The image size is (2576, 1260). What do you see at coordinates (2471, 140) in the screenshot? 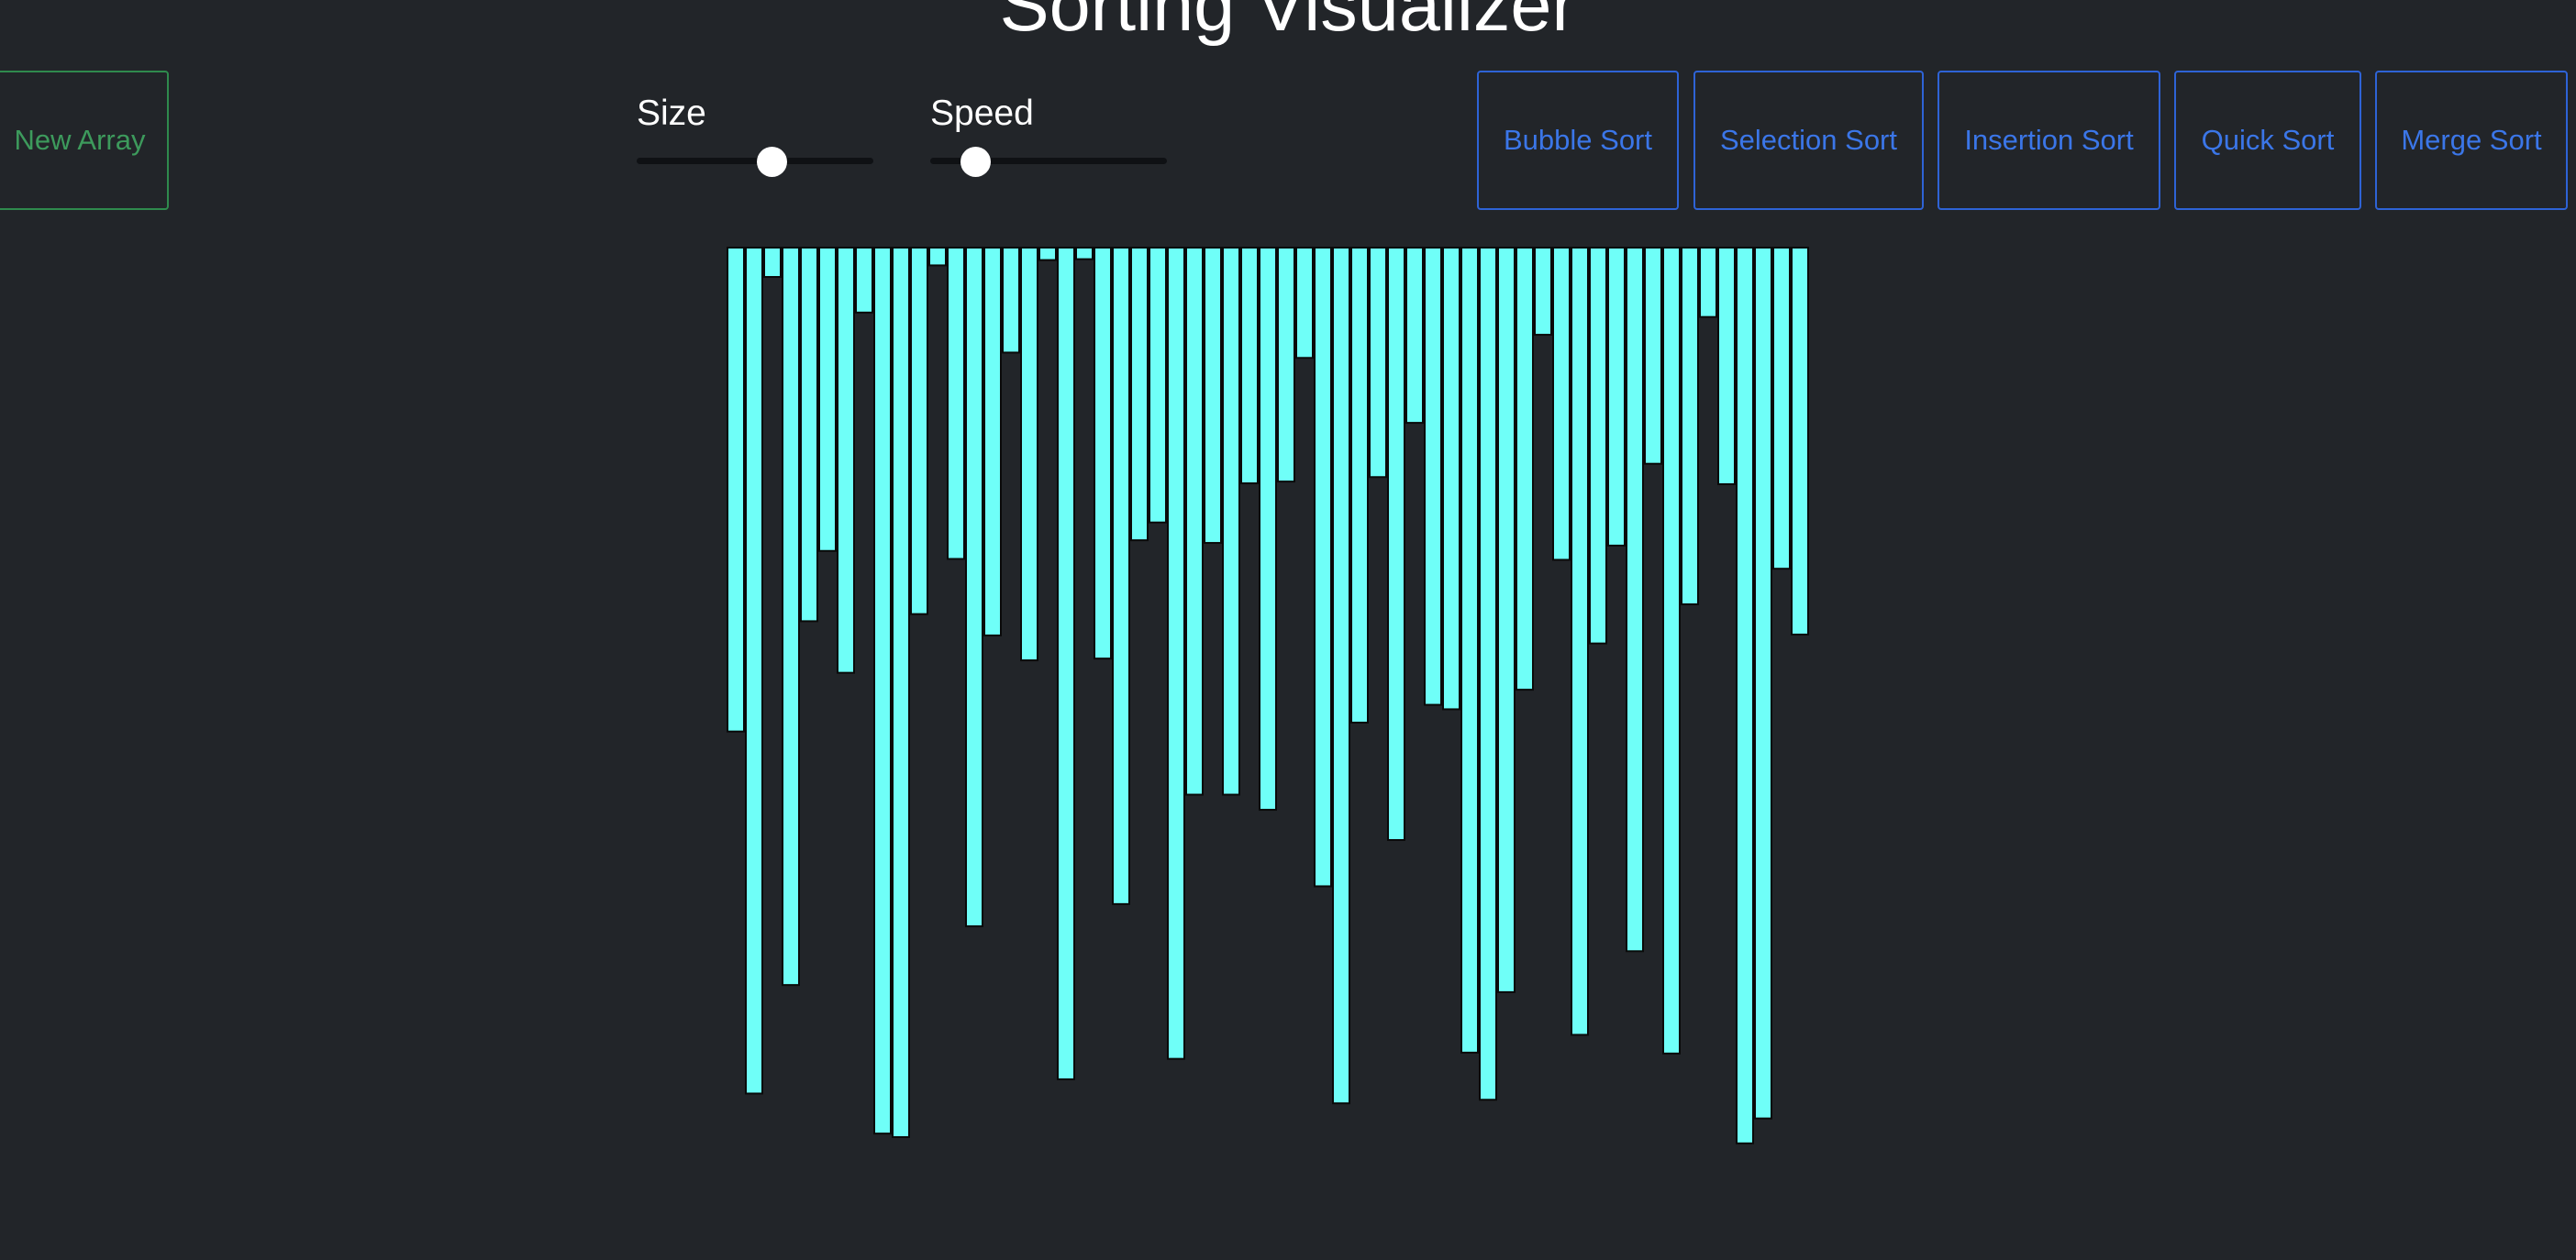
I see `merge-sort-button: Merge Sort` at bounding box center [2471, 140].